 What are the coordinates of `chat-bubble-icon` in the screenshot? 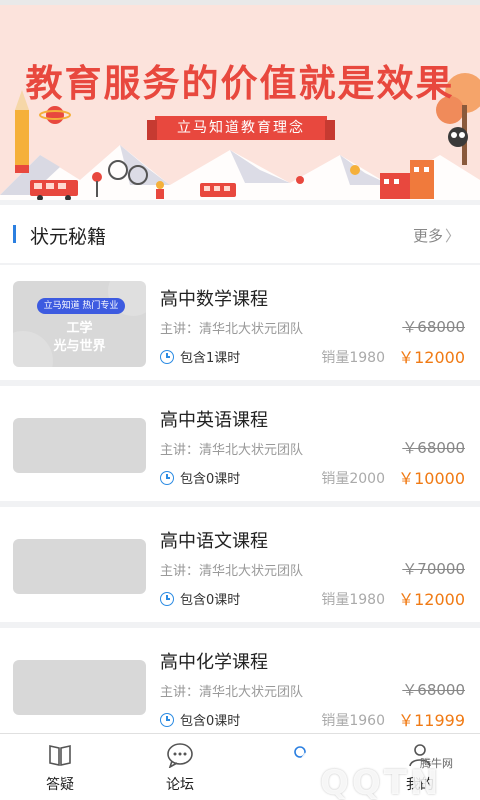 It's located at (180, 755).